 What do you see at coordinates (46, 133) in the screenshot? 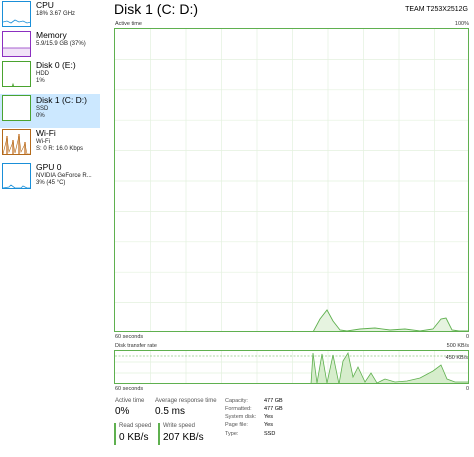
I see `sidebar-item-title: Wi-Fi` at bounding box center [46, 133].